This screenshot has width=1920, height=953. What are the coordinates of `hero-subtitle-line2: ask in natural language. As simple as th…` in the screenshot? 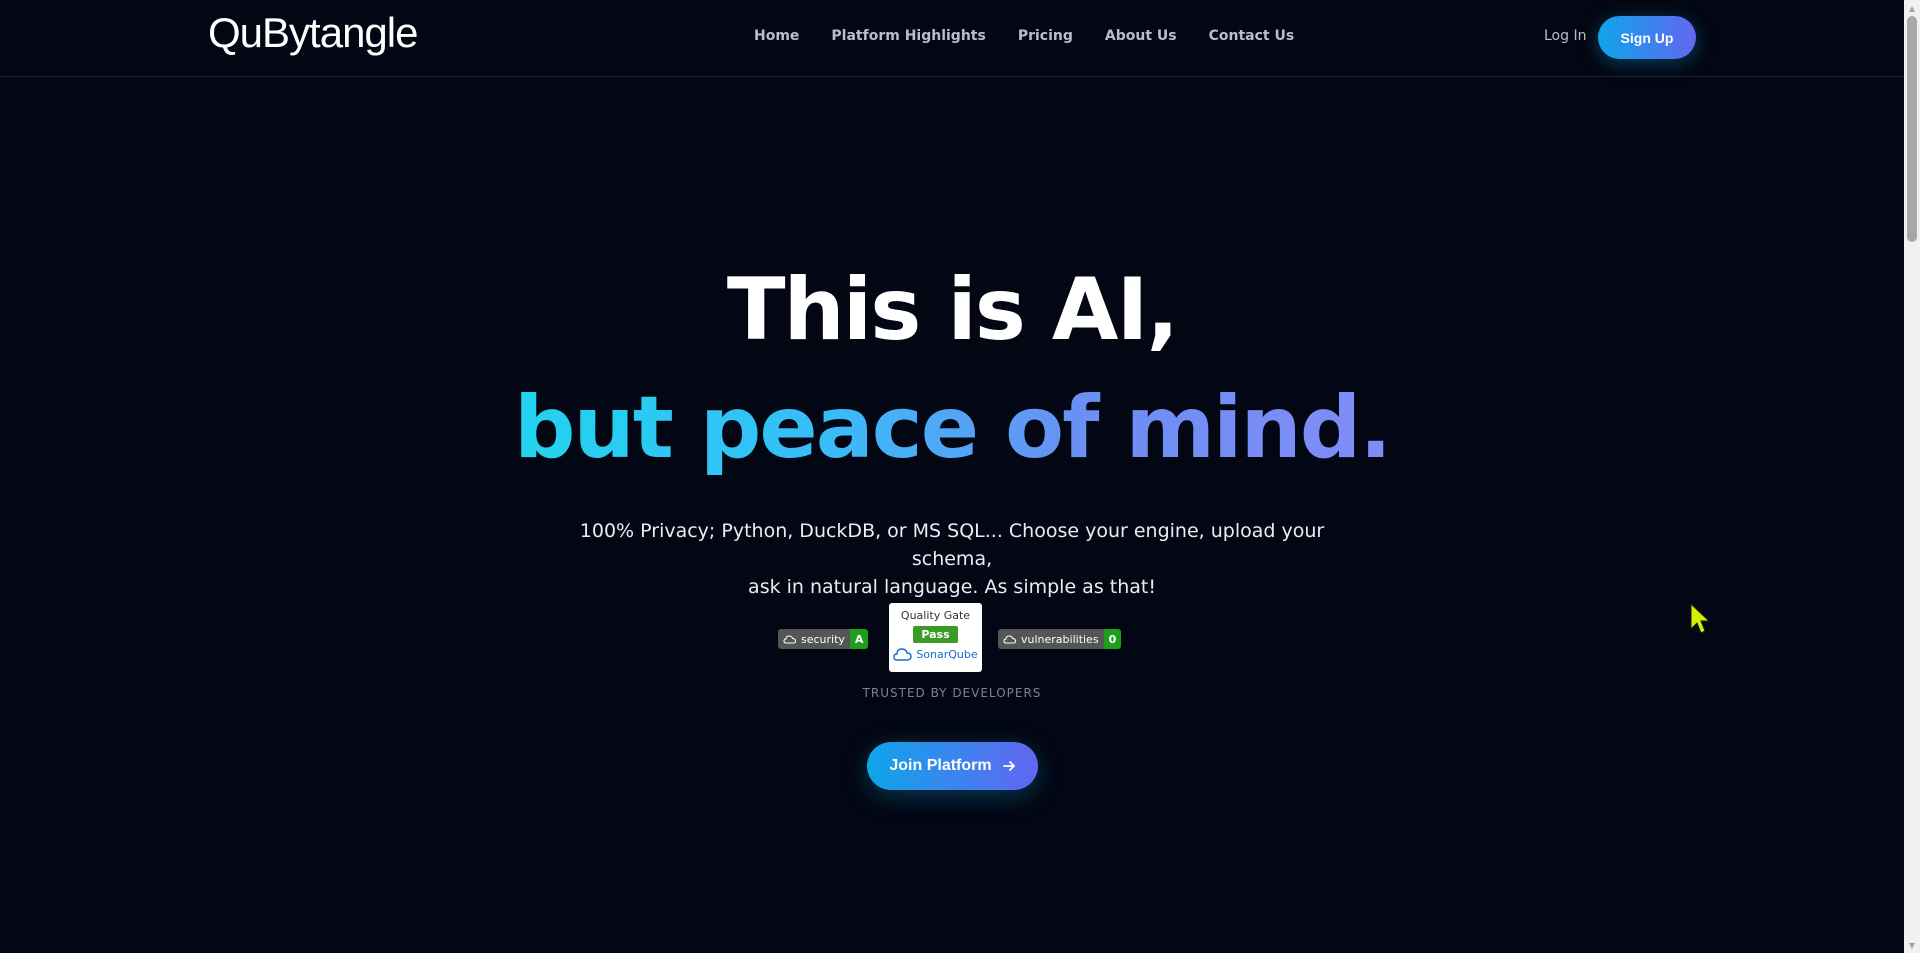 It's located at (952, 587).